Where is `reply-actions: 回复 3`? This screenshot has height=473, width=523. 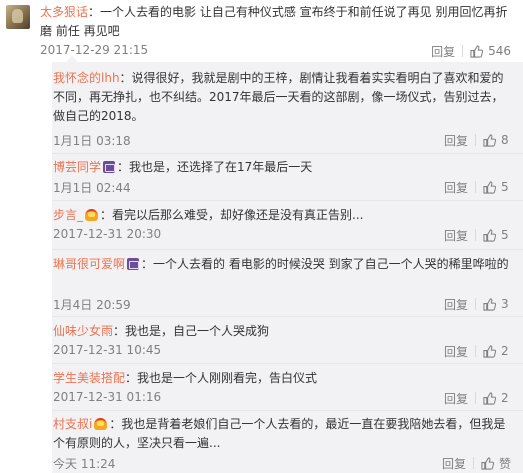 reply-actions: 回复 3 is located at coordinates (477, 304).